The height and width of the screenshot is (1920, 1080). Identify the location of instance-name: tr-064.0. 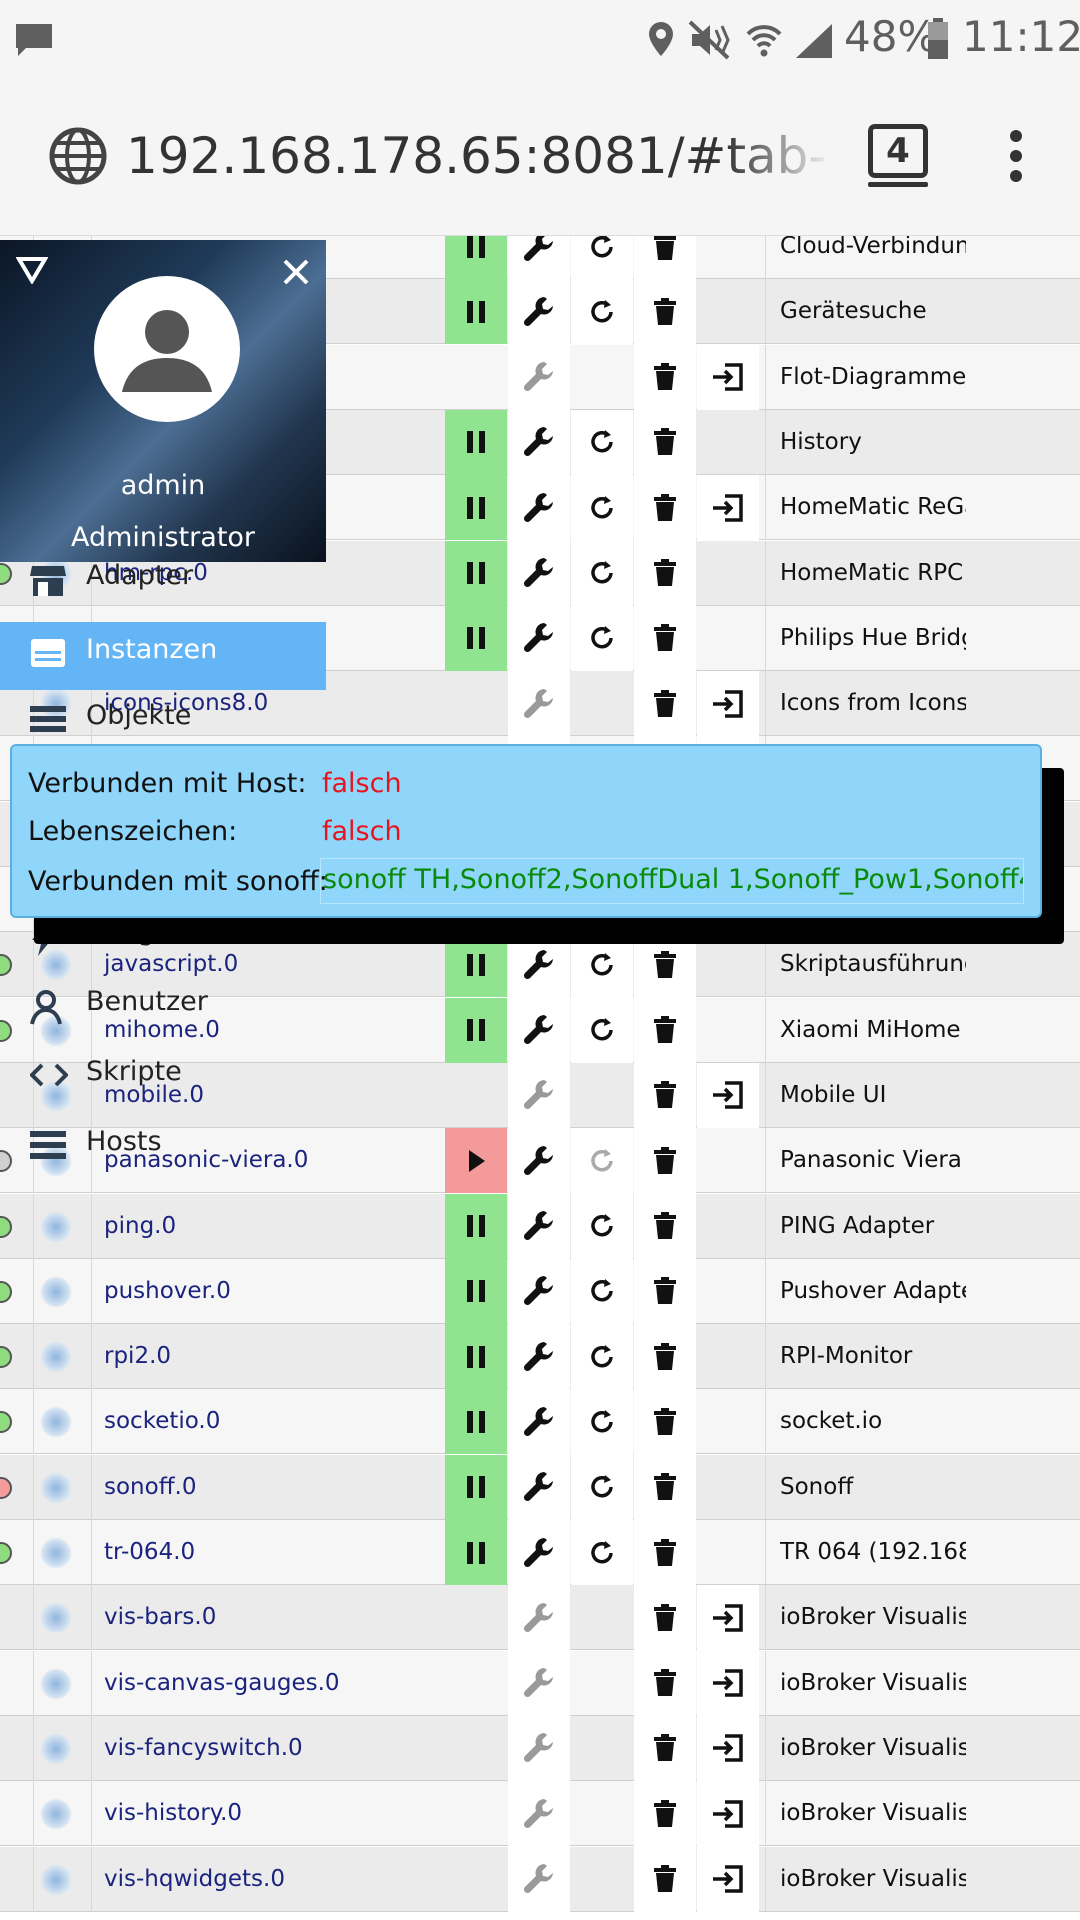
(149, 1552).